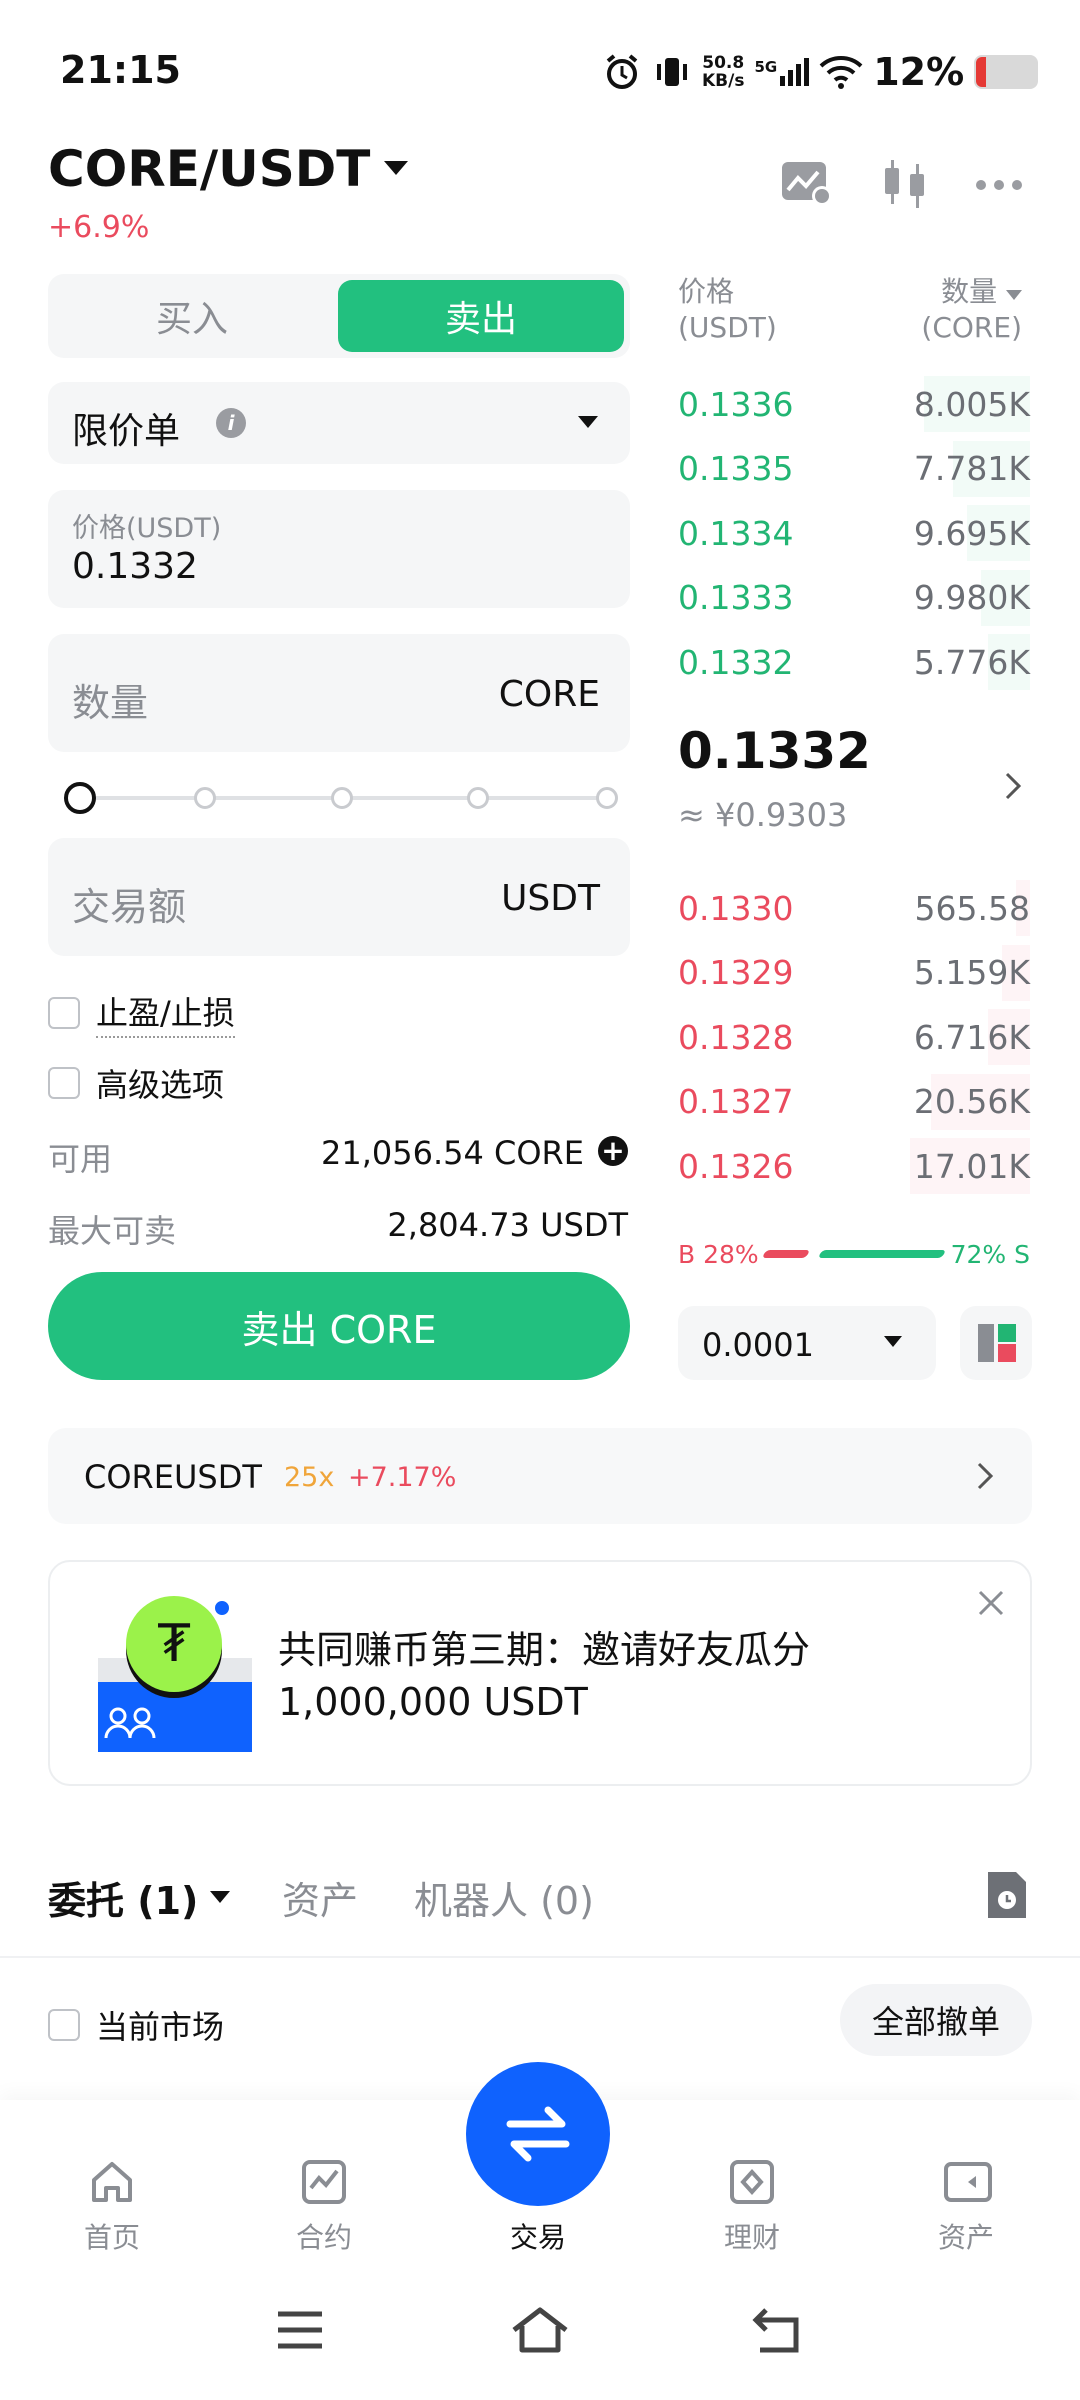 The width and height of the screenshot is (1080, 2400). Describe the element at coordinates (622, 71) in the screenshot. I see `alarm-icon` at that location.